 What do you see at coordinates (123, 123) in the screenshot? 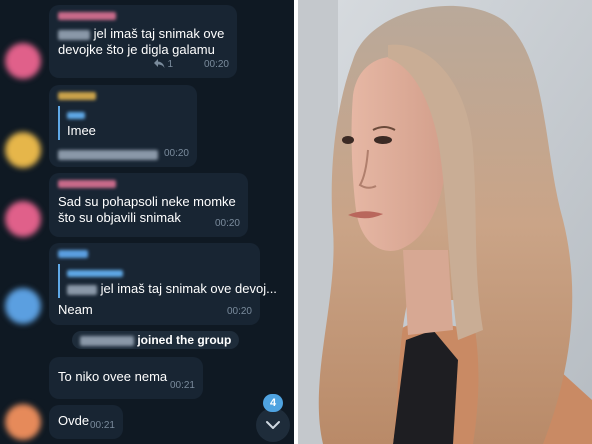
I see `reply-quote: Imee` at bounding box center [123, 123].